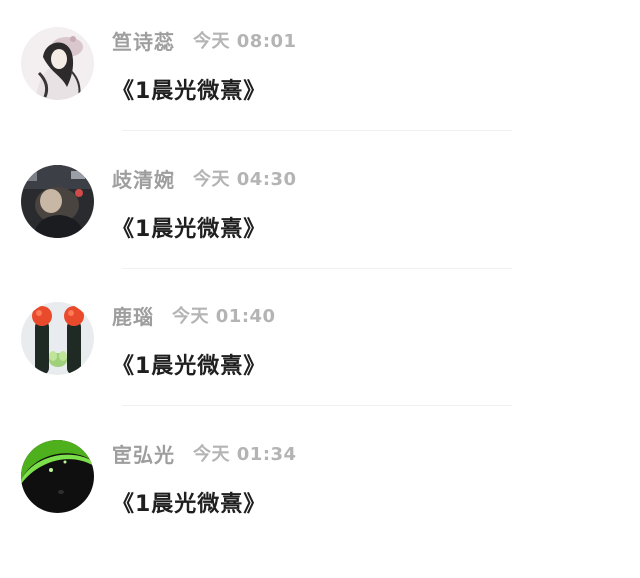 The height and width of the screenshot is (578, 640). Describe the element at coordinates (143, 40) in the screenshot. I see `username: 笪诗蕊` at that location.